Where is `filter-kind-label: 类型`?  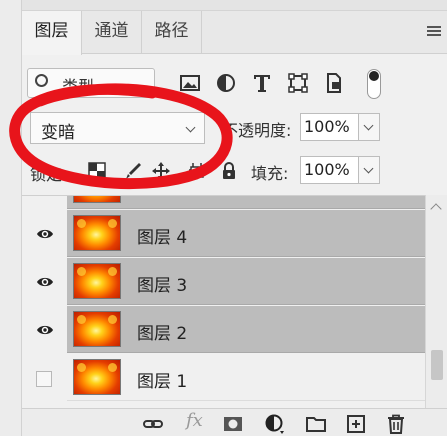 filter-kind-label: 类型 is located at coordinates (78, 86).